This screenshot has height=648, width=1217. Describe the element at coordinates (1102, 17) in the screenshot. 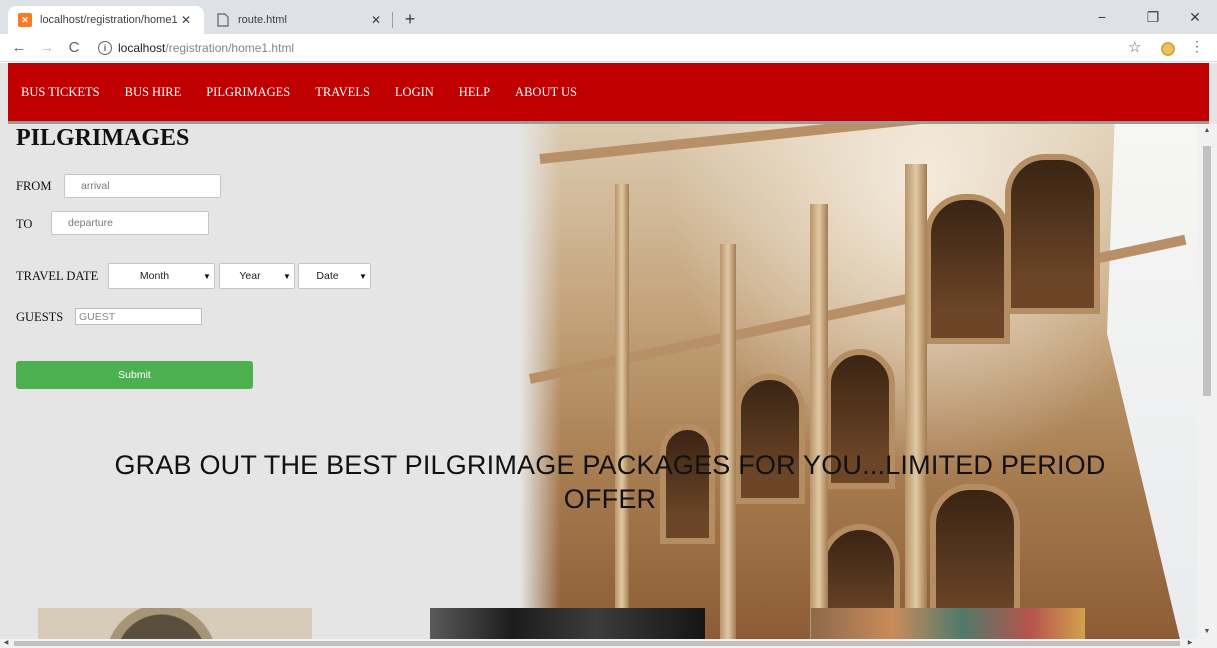

I see `minimize-button: −` at that location.